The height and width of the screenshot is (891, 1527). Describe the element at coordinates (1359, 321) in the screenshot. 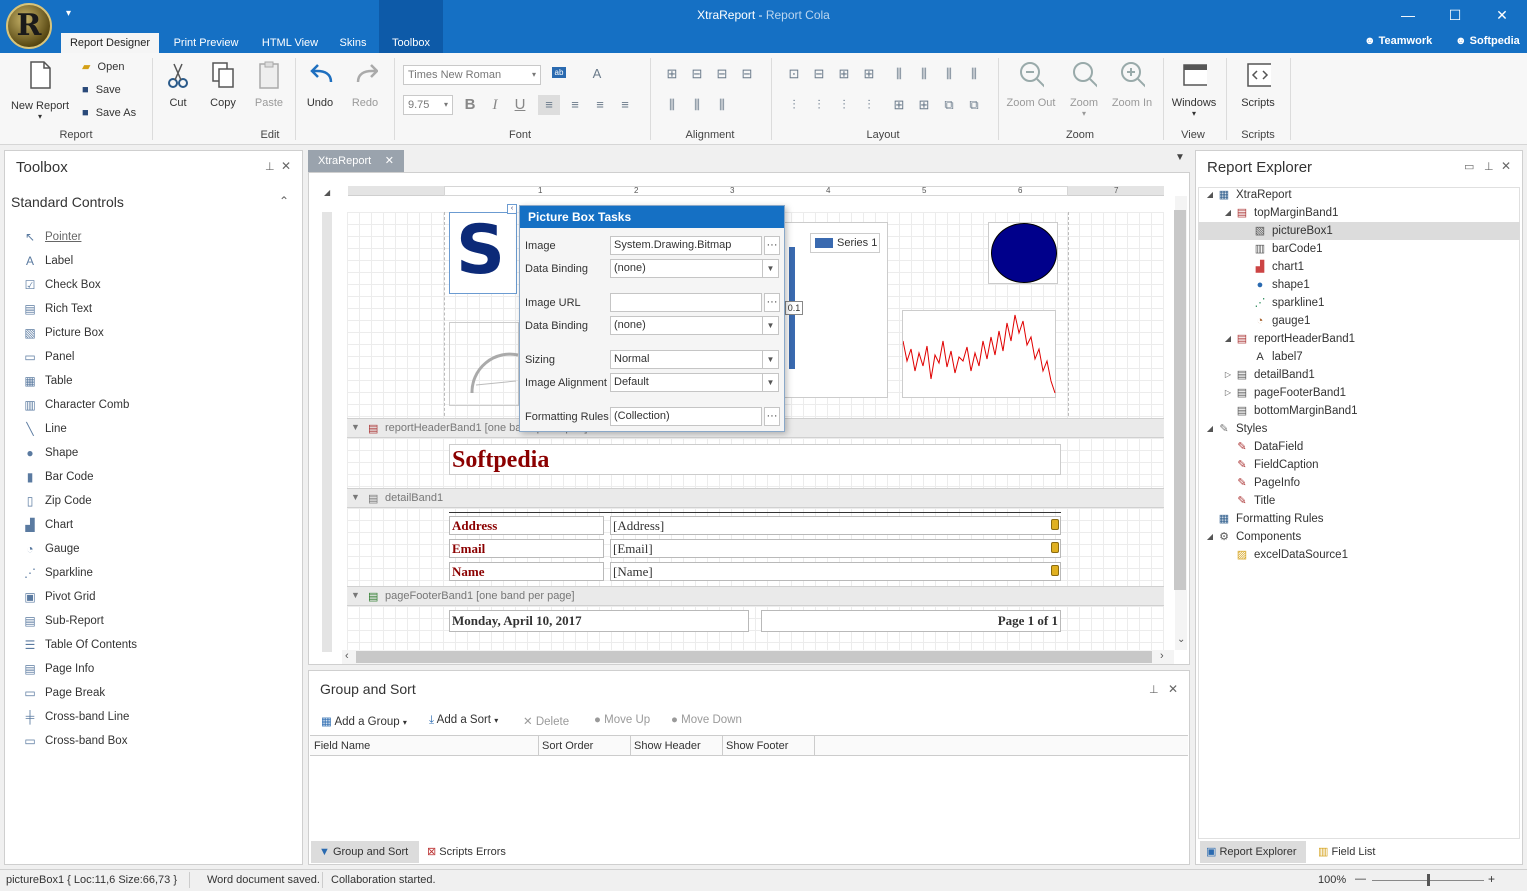

I see `explorer-item-gauge1: ◔ gauge1` at that location.